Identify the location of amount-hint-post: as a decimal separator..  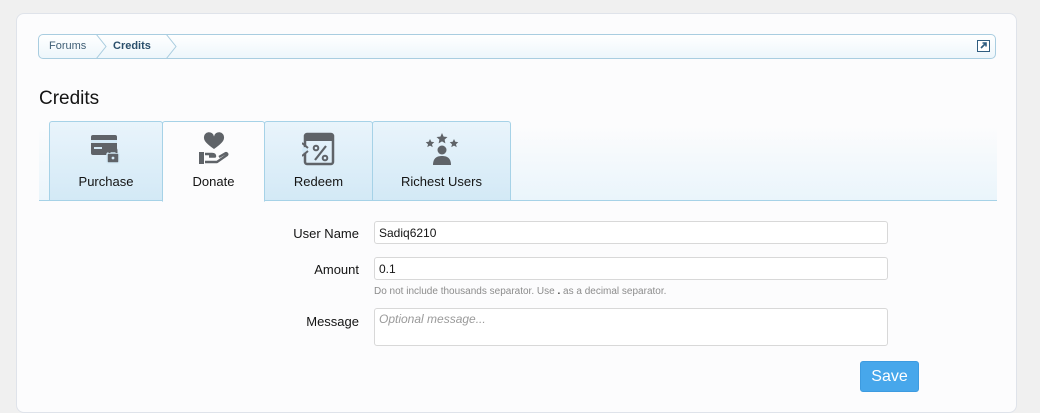
(615, 291).